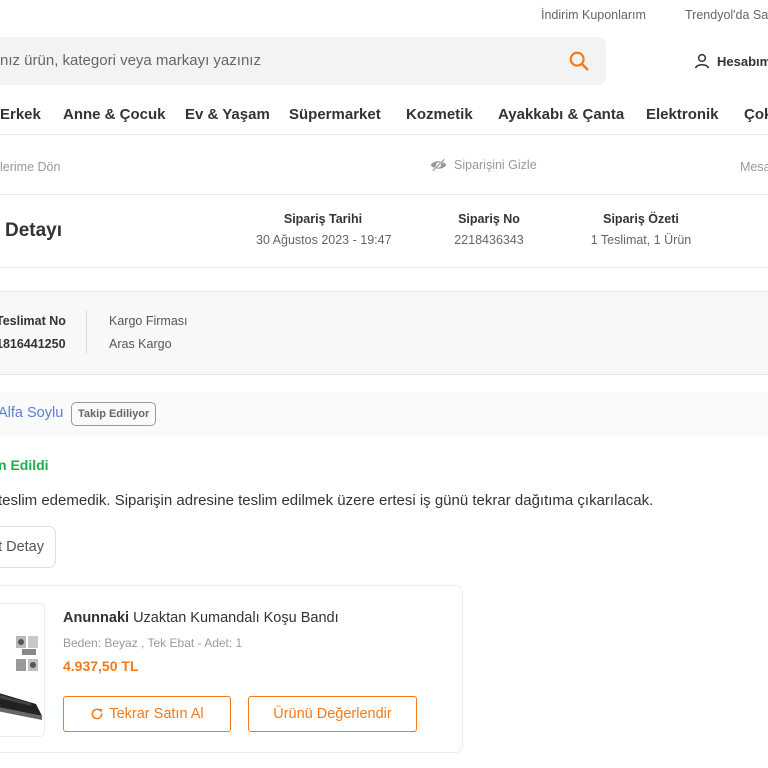 The width and height of the screenshot is (768, 768). What do you see at coordinates (324, 240) in the screenshot?
I see `order-date-value: 30 Ağustos 2023 - 19:47` at bounding box center [324, 240].